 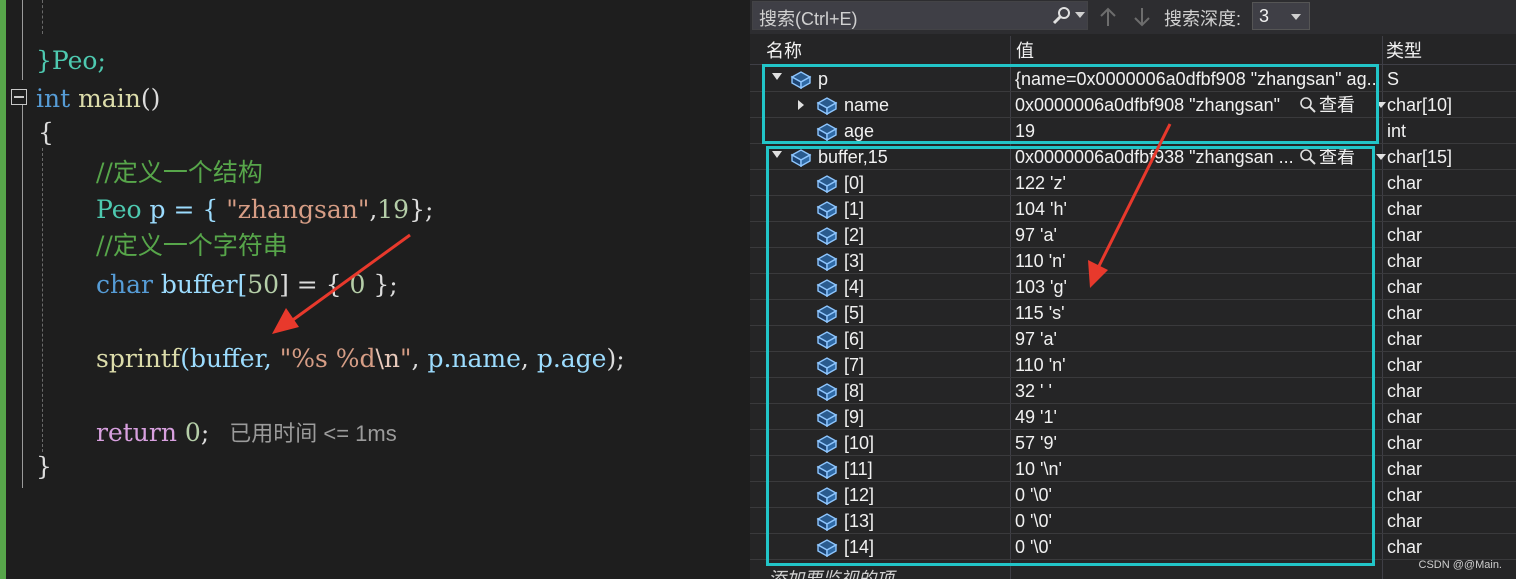 I want to click on search-box: 搜索(Ctrl+E), so click(x=920, y=15).